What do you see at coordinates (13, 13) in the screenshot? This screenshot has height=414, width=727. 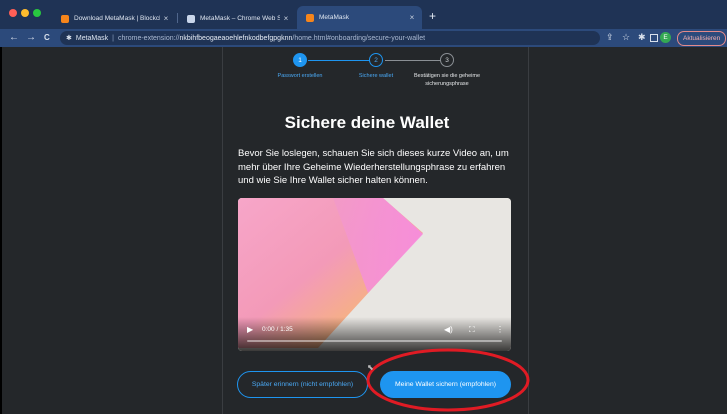 I see `close-window-button` at bounding box center [13, 13].